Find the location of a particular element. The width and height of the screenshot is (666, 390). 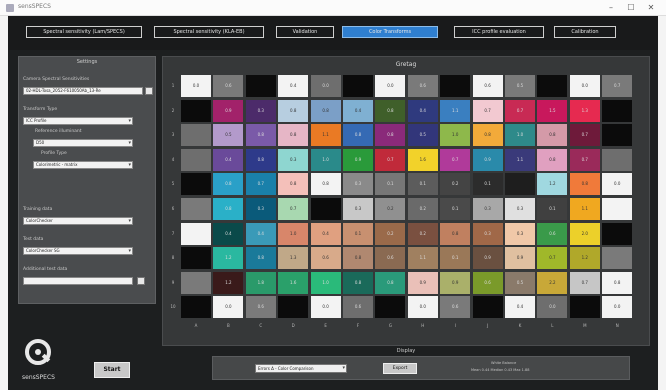

minimize-button: – is located at coordinates (611, 7).